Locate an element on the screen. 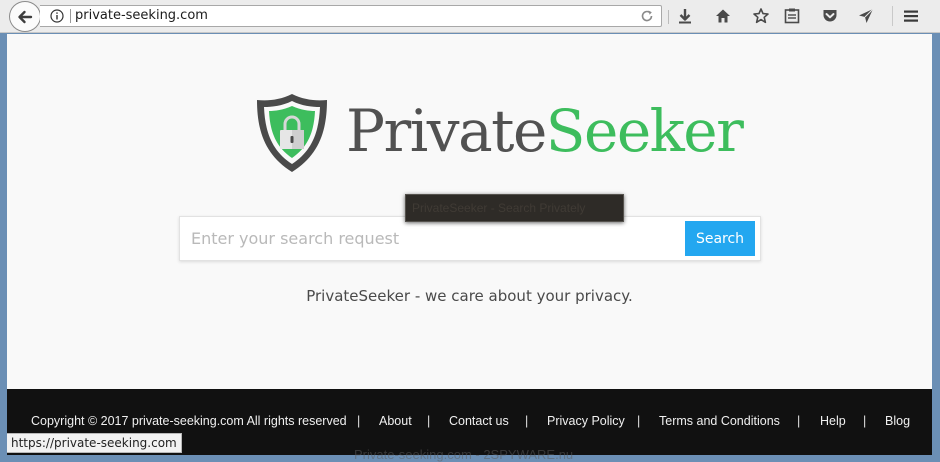 The image size is (940, 462). site-logo: PrivateSeeker is located at coordinates (498, 133).